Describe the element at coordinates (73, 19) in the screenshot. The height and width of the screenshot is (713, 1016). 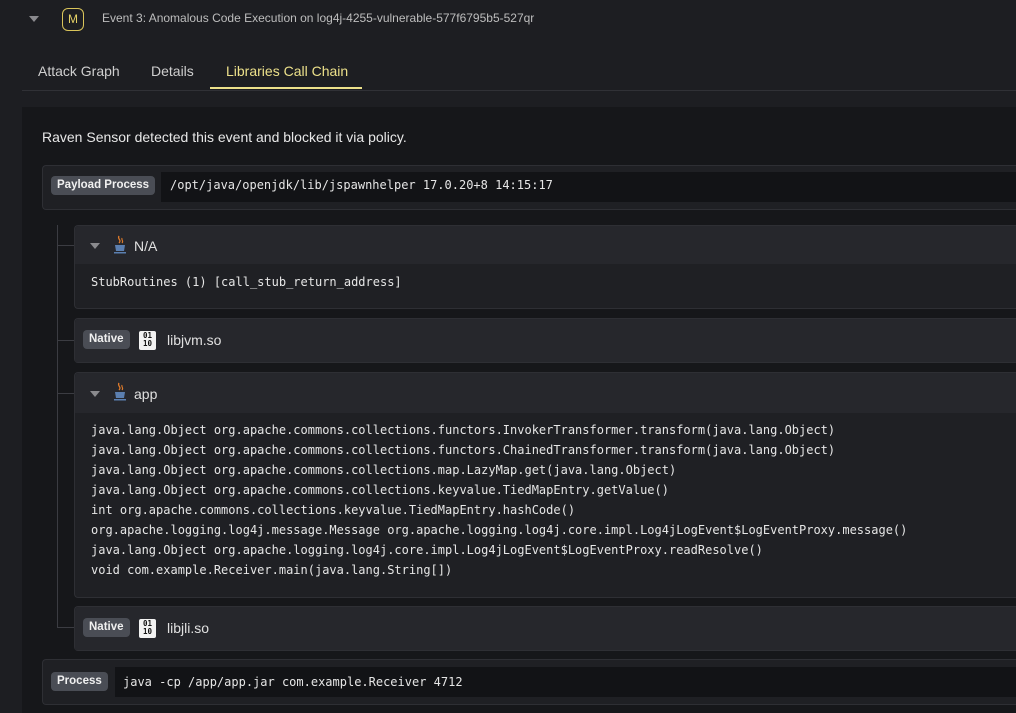
I see `severity-badge: M` at that location.